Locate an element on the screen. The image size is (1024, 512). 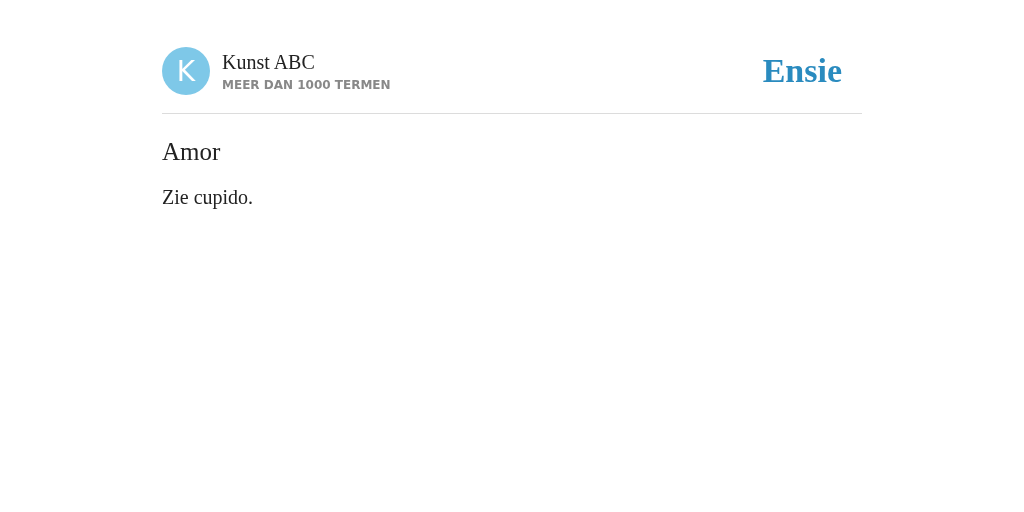
avatar: K is located at coordinates (186, 71).